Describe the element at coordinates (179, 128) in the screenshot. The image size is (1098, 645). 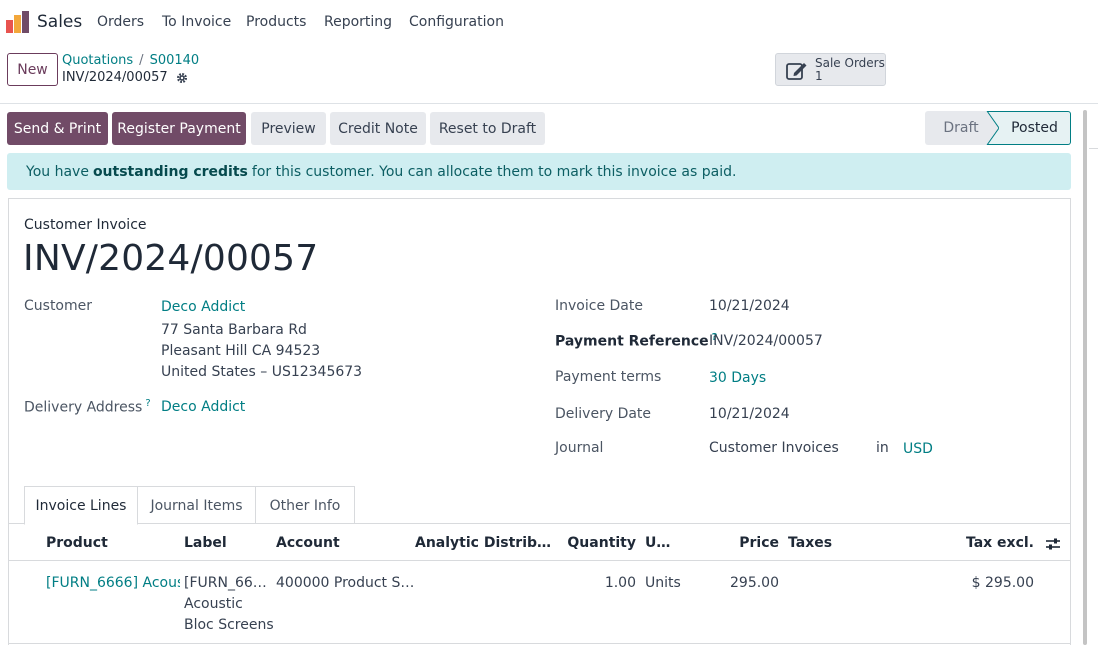
I see `register-payment-button: Register Payment` at that location.